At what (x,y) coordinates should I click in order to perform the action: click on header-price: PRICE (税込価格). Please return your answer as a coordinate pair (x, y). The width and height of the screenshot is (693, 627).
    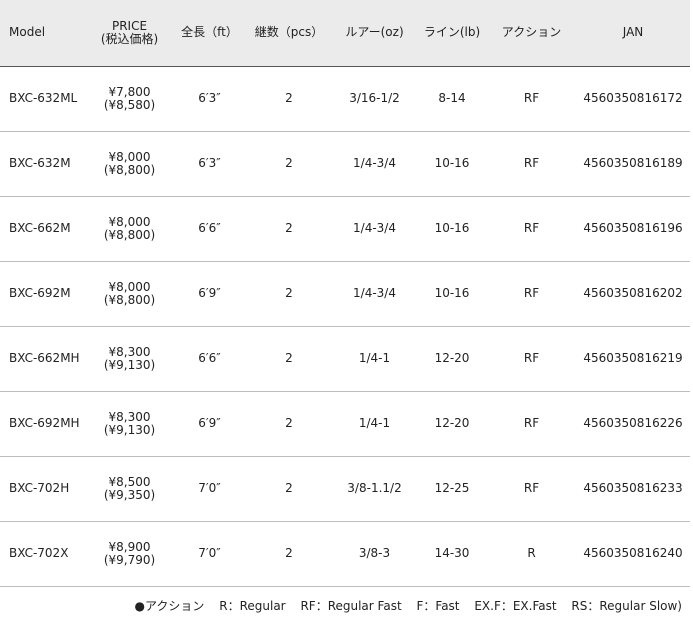
    Looking at the image, I should click on (129, 33).